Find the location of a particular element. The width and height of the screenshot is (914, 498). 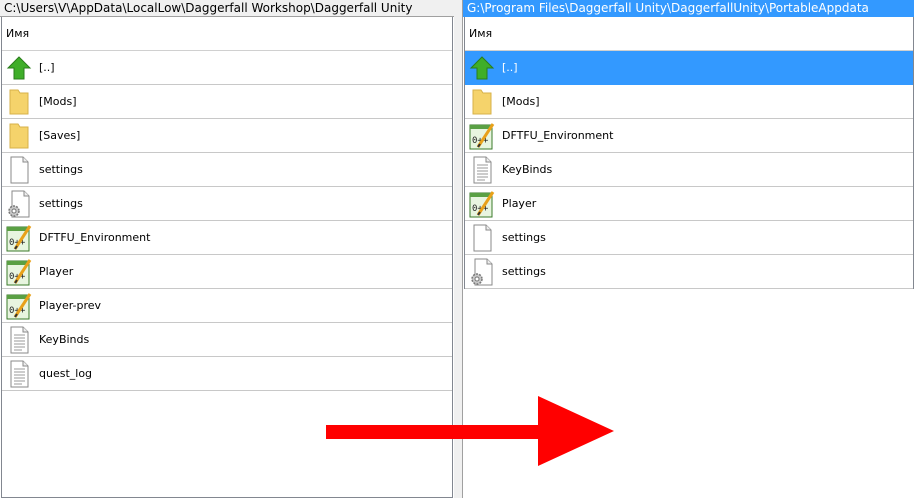

file-name: quest_log is located at coordinates (66, 373).